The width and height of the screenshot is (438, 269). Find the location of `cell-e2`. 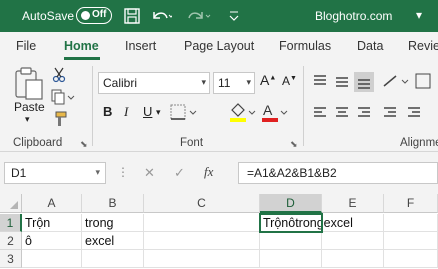

cell-e2 is located at coordinates (353, 241).